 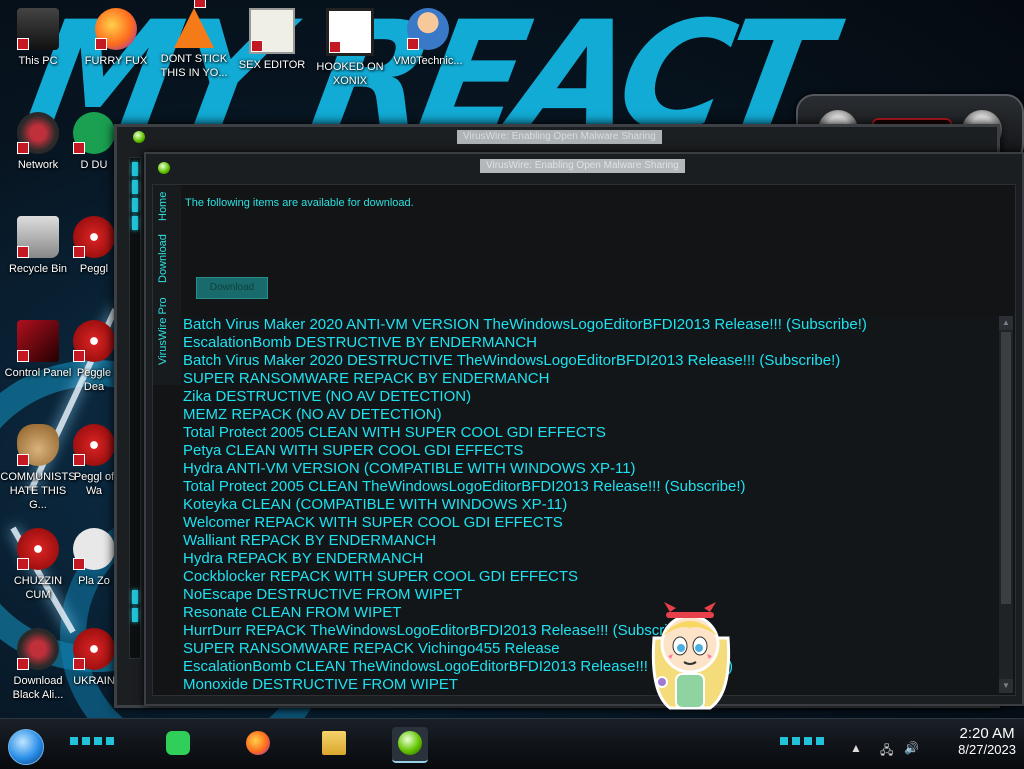 I want to click on list-item: SUPER RANSOMWARE REPACK BY ENDERMANCH, so click(x=590, y=379).